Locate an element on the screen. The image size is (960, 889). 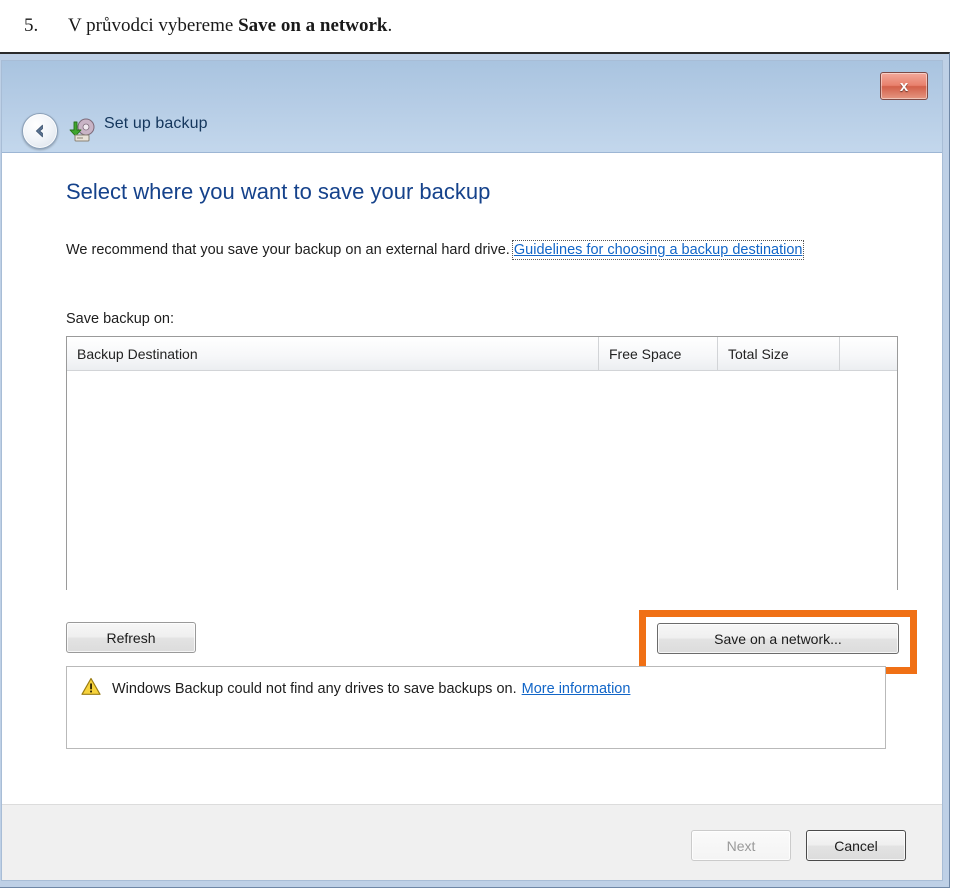
listview-header-row: Backup Destination Free Space Total Size is located at coordinates (482, 354).